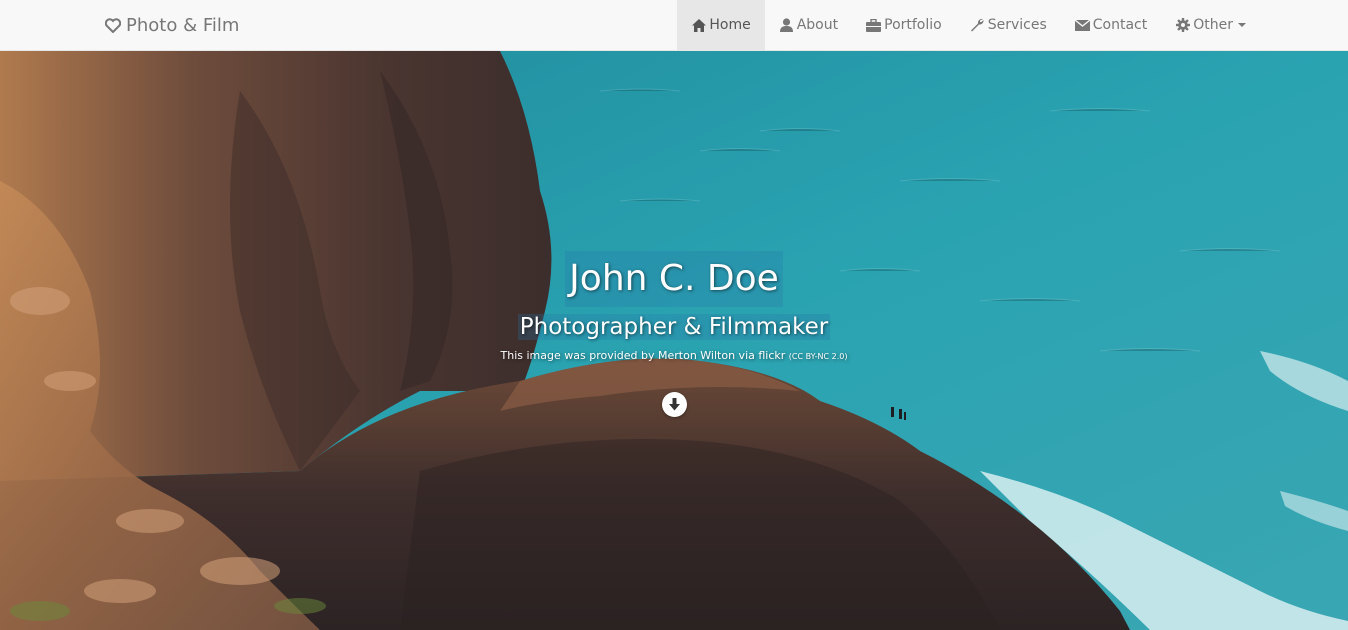 The width and height of the screenshot is (1348, 630). What do you see at coordinates (113, 25) in the screenshot?
I see `heart-icon` at bounding box center [113, 25].